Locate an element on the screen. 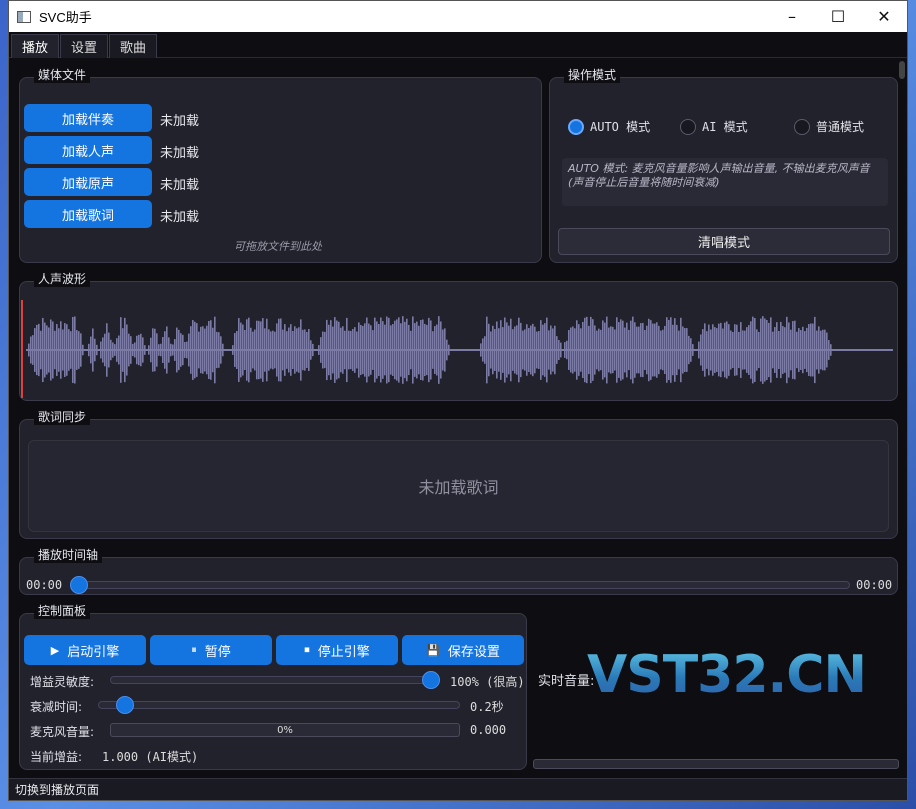 This screenshot has width=916, height=809. radio-normal-label: 普通模式 is located at coordinates (840, 127).